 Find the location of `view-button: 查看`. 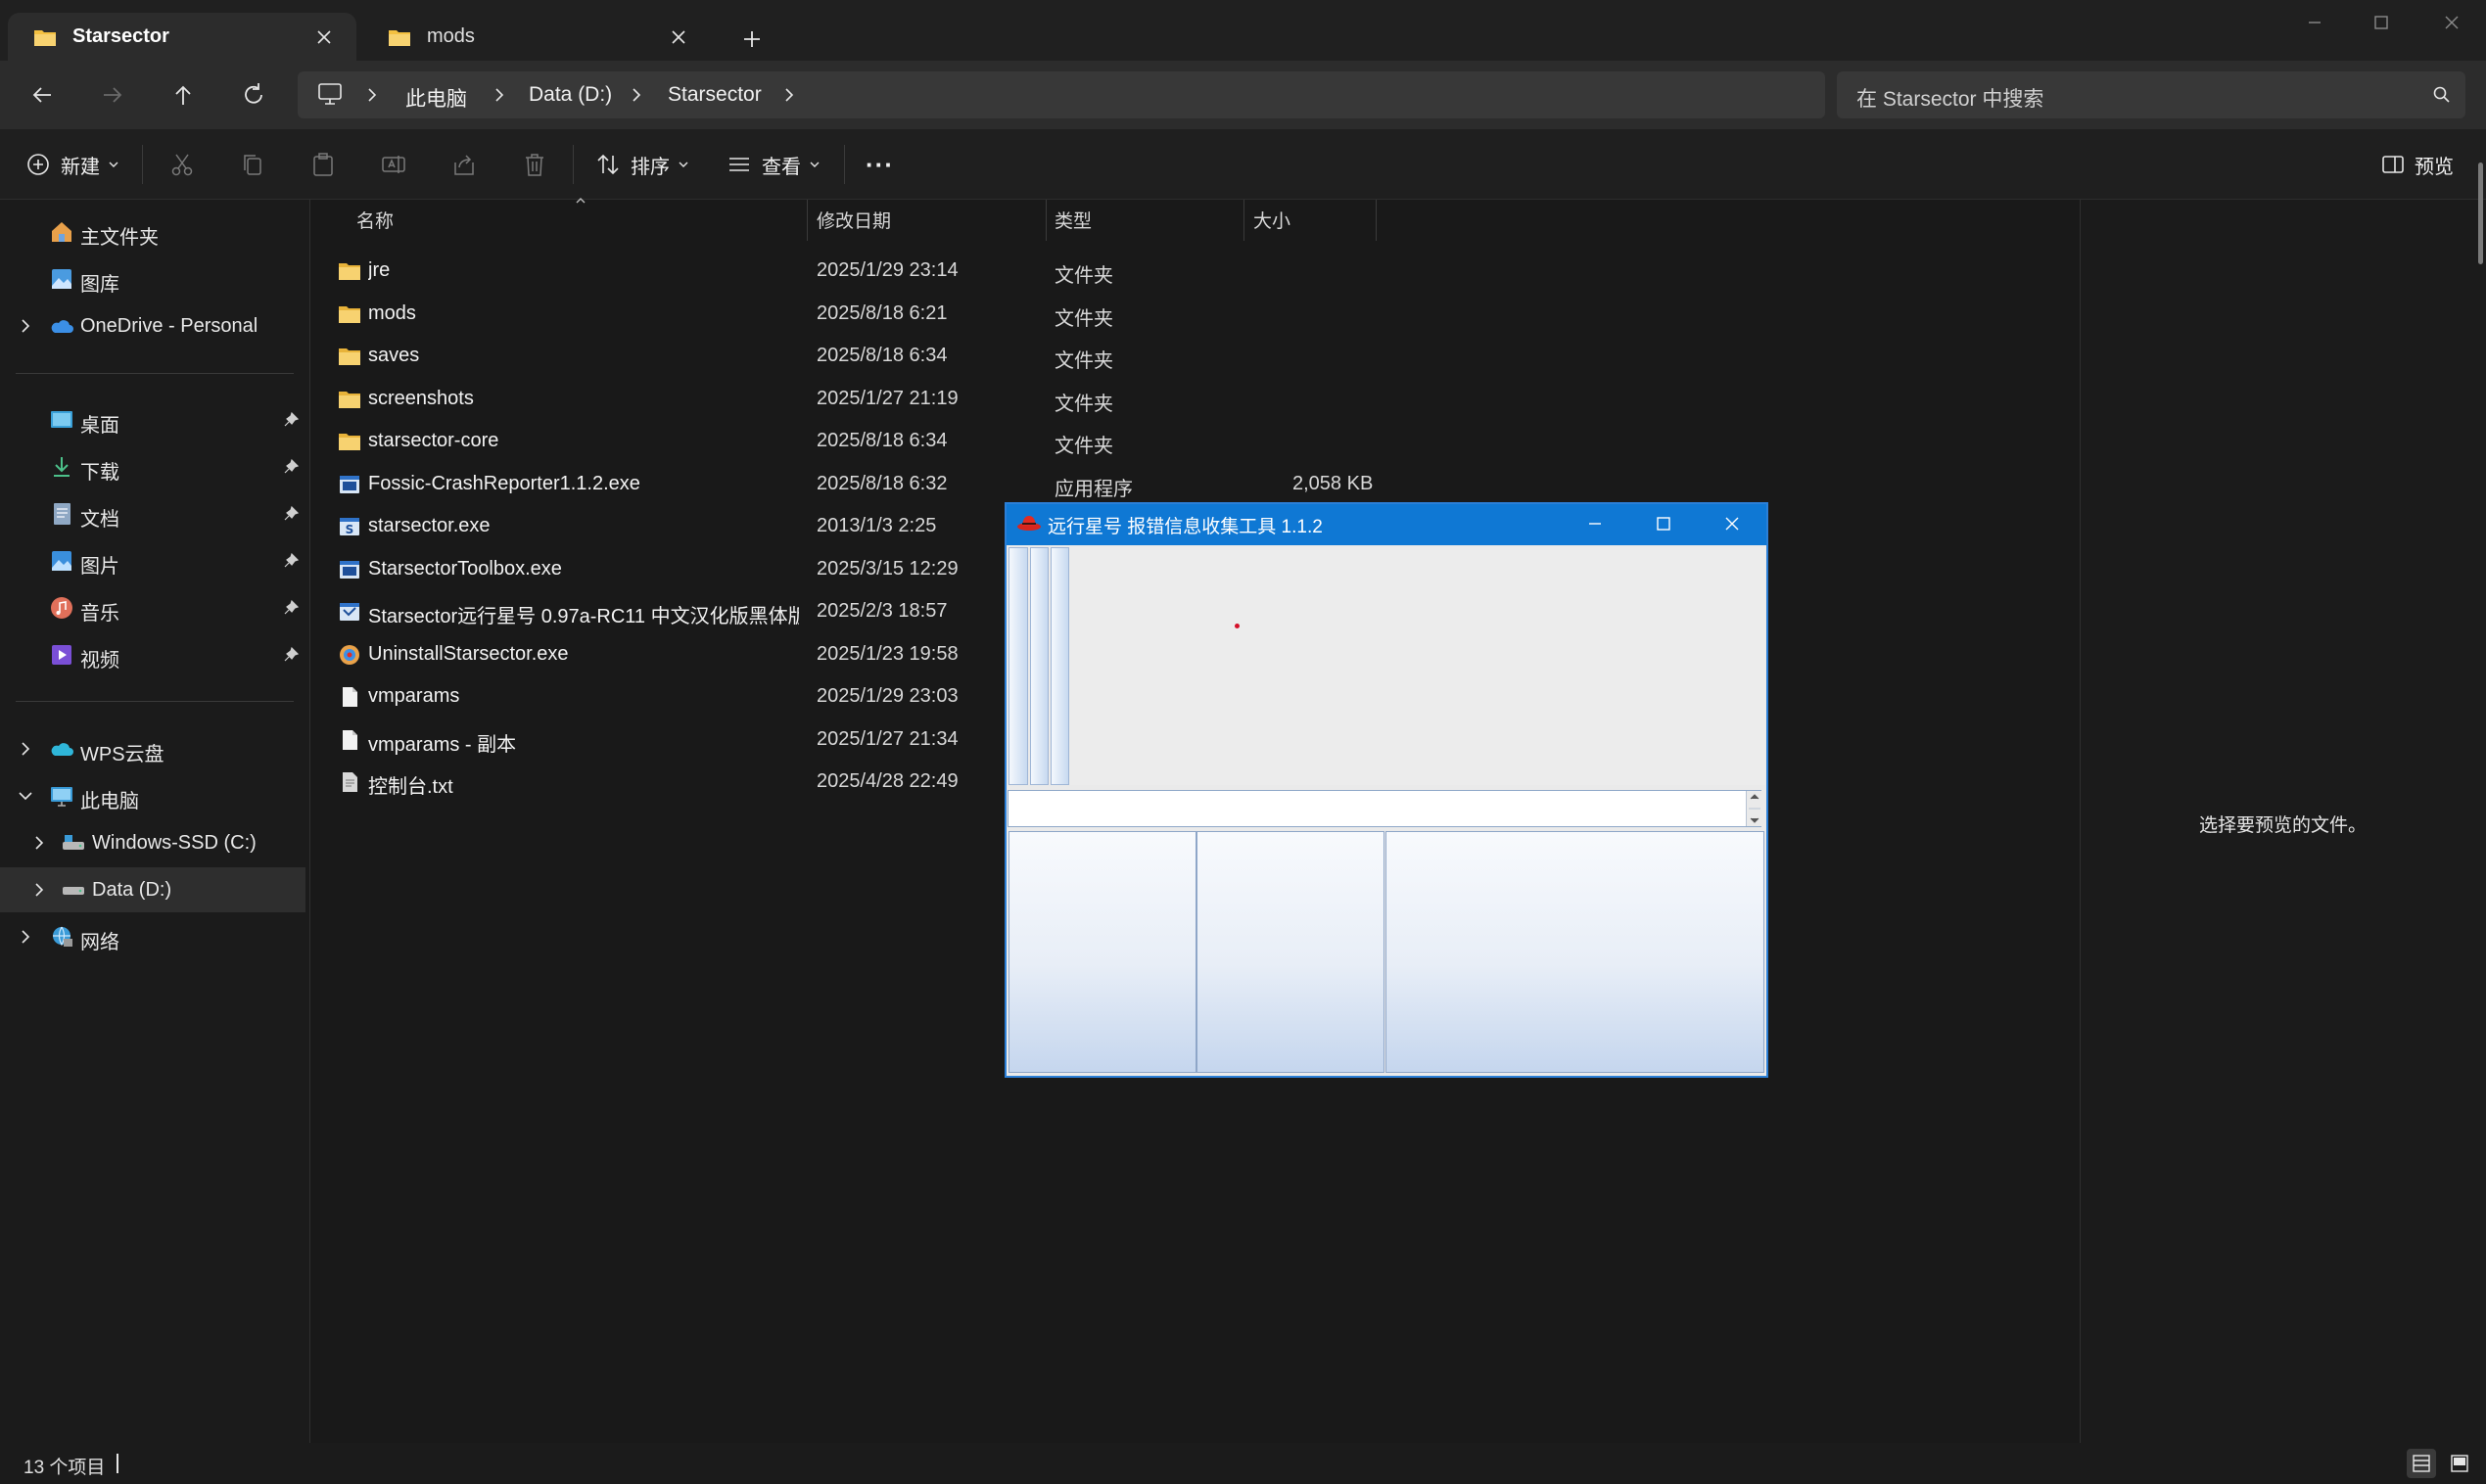

view-button: 查看 is located at coordinates (774, 164).